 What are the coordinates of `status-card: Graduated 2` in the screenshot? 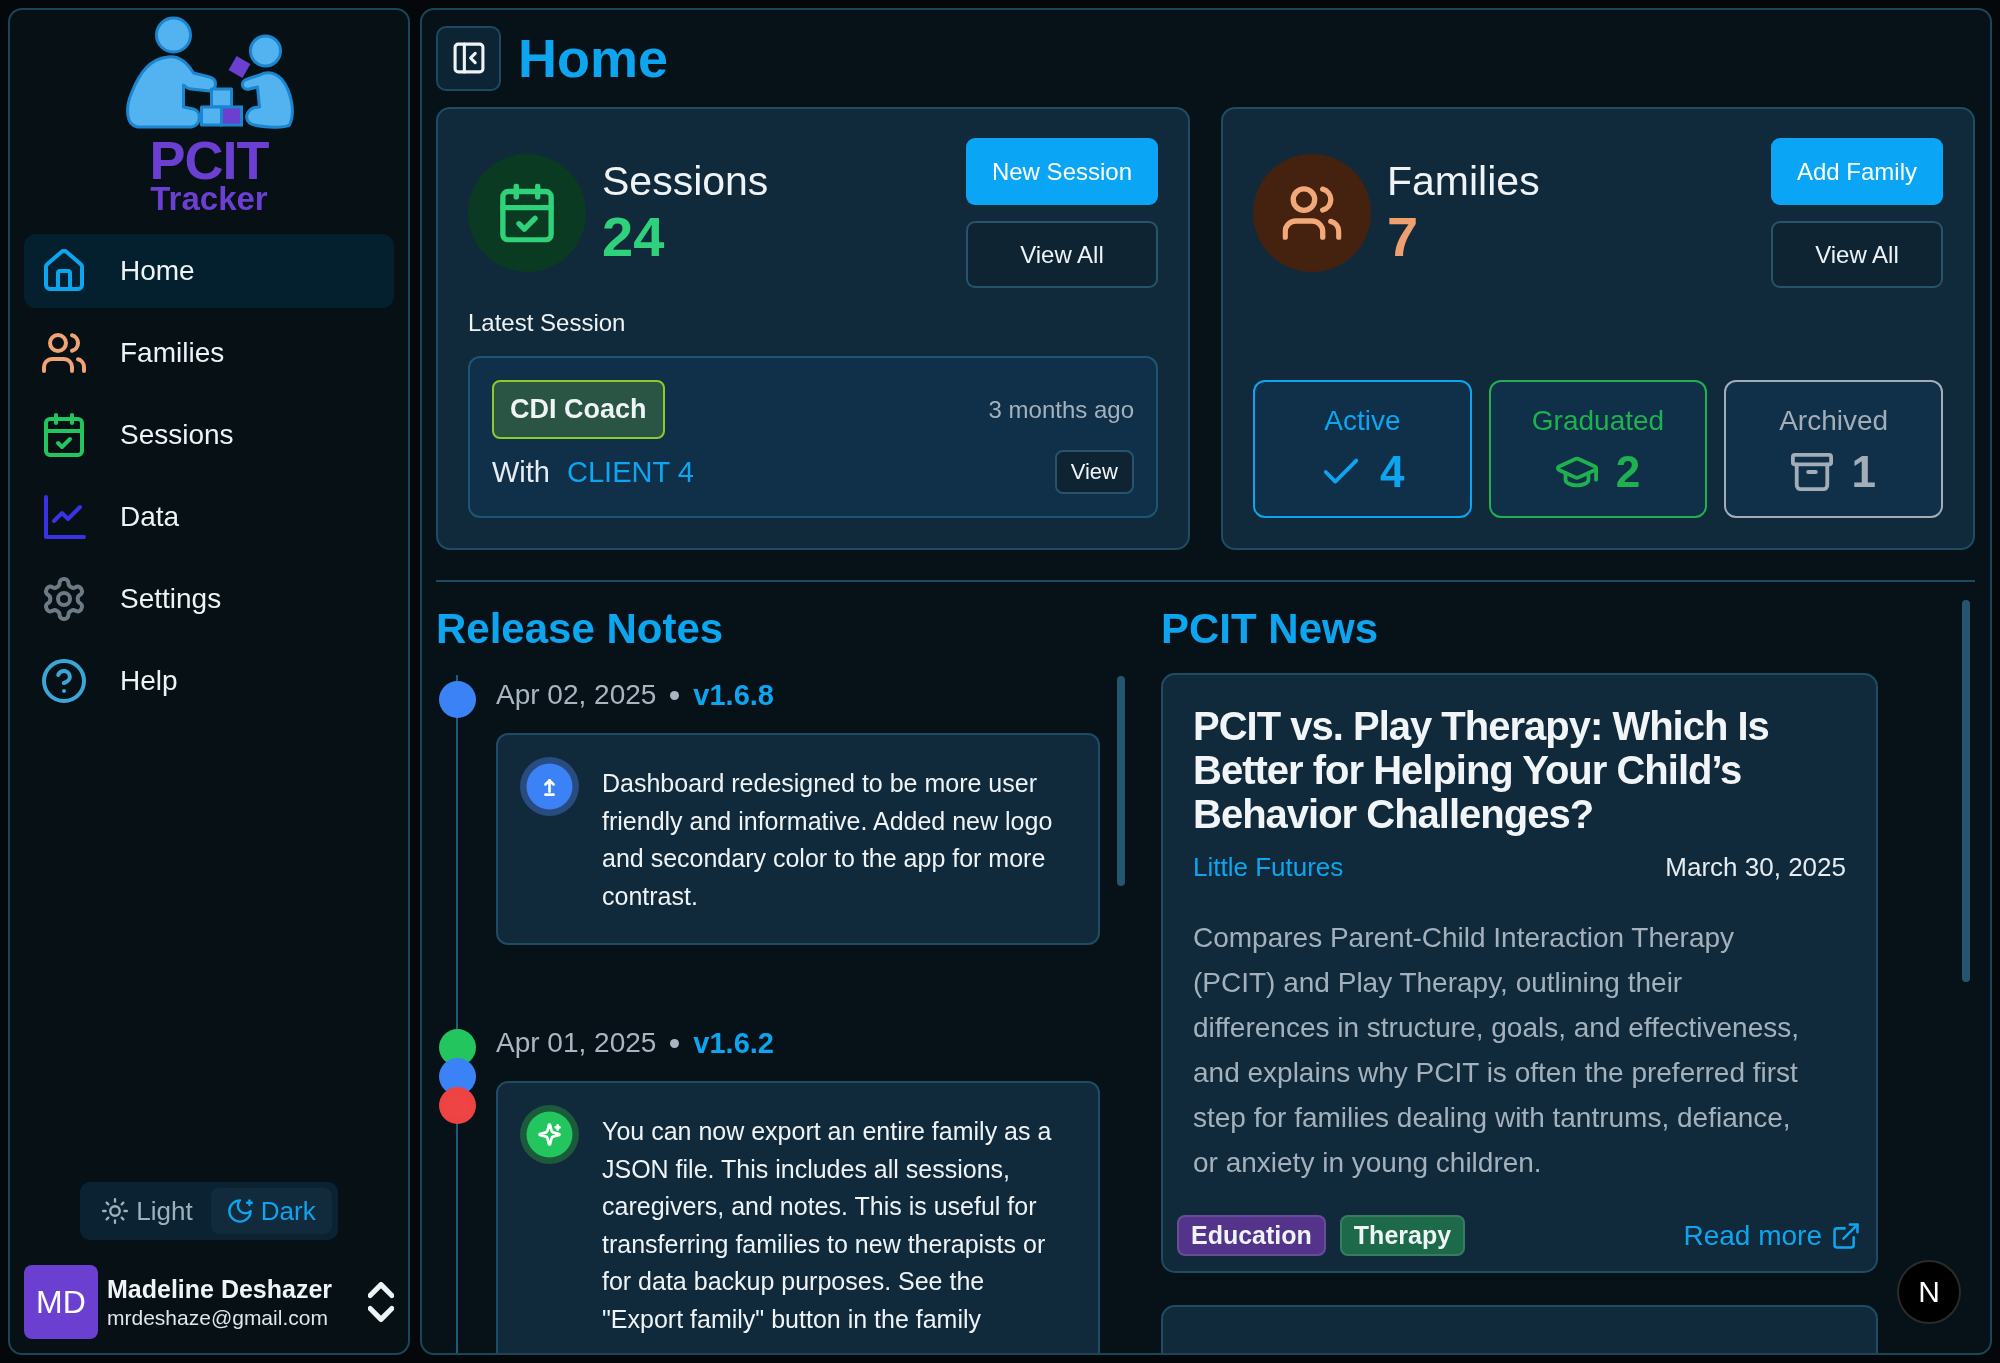 It's located at (1598, 449).